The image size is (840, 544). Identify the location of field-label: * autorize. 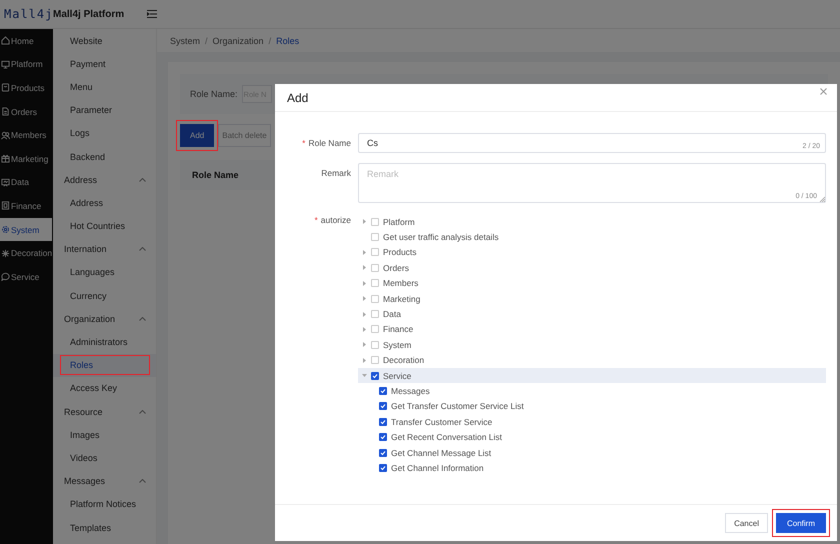
(332, 220).